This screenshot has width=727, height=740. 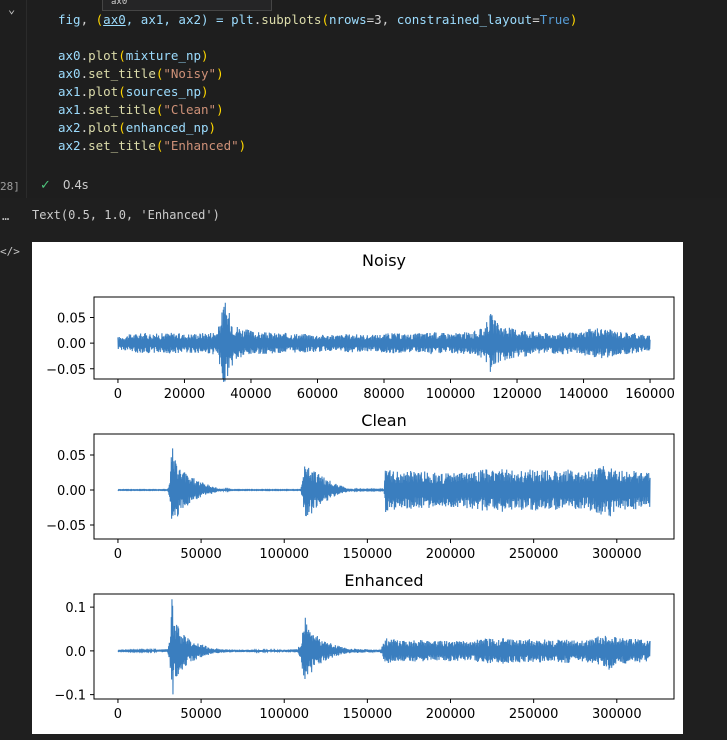 What do you see at coordinates (133, 91) in the screenshot?
I see `code-call-line: ax1.plot(sources_np)` at bounding box center [133, 91].